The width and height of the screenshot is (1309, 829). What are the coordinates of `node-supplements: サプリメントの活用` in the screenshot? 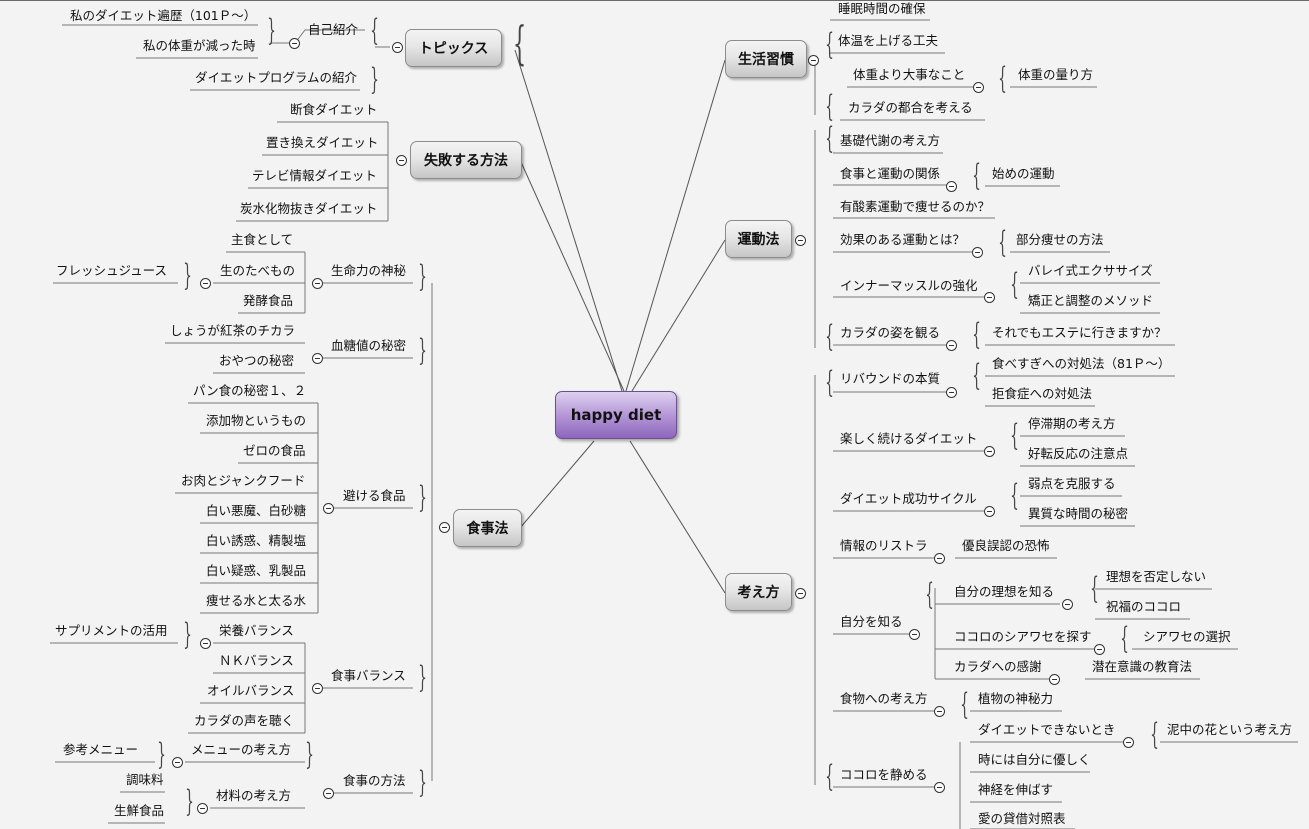 It's located at (111, 631).